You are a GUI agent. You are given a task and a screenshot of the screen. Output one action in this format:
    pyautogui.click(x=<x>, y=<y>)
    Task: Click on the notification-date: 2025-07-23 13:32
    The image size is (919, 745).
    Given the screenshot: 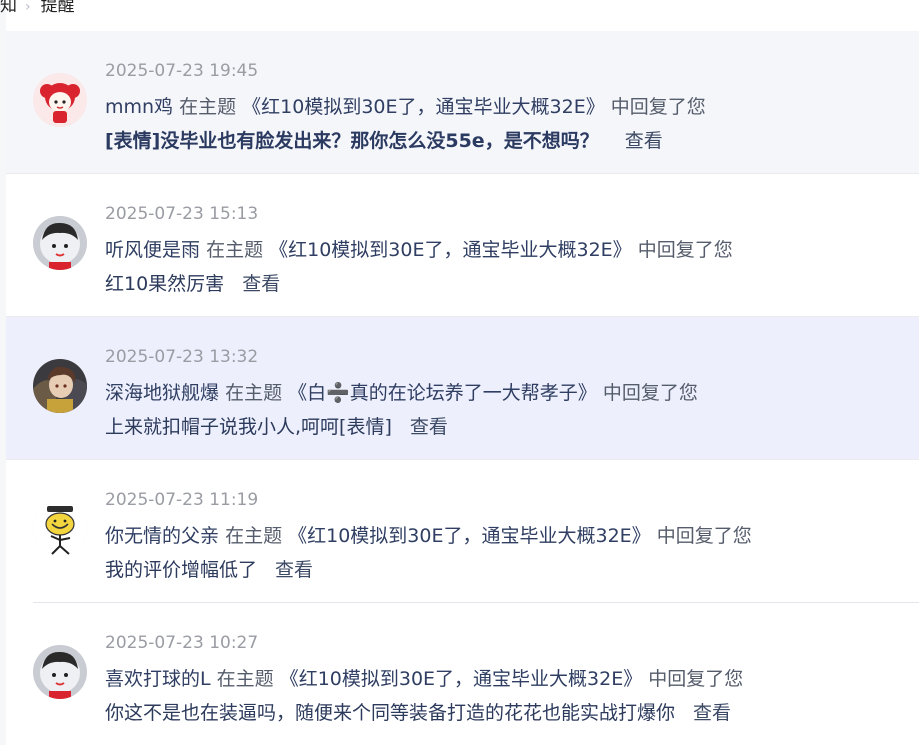 What is the action you would take?
    pyautogui.click(x=182, y=357)
    